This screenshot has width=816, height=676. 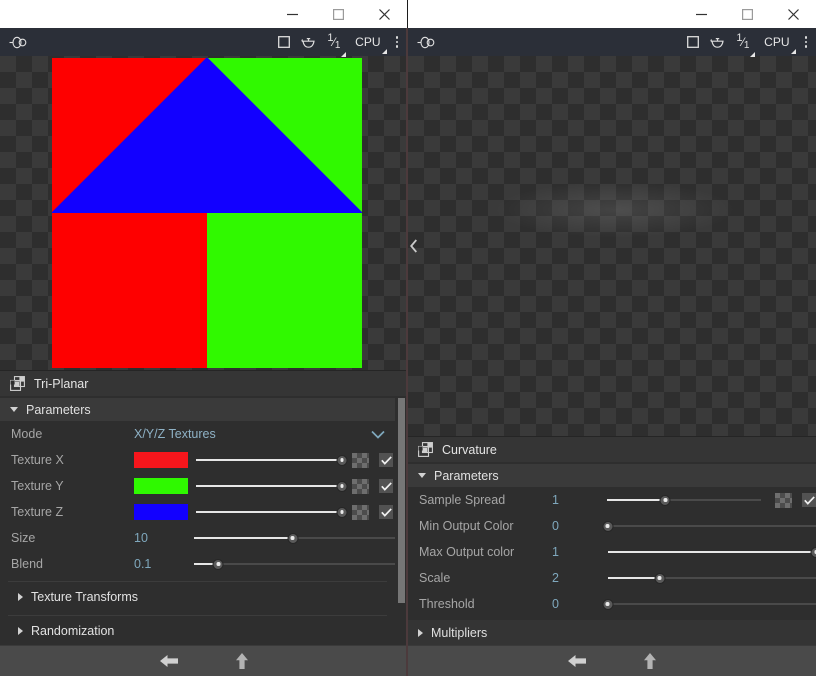 What do you see at coordinates (407, 352) in the screenshot?
I see `pane-divider` at bounding box center [407, 352].